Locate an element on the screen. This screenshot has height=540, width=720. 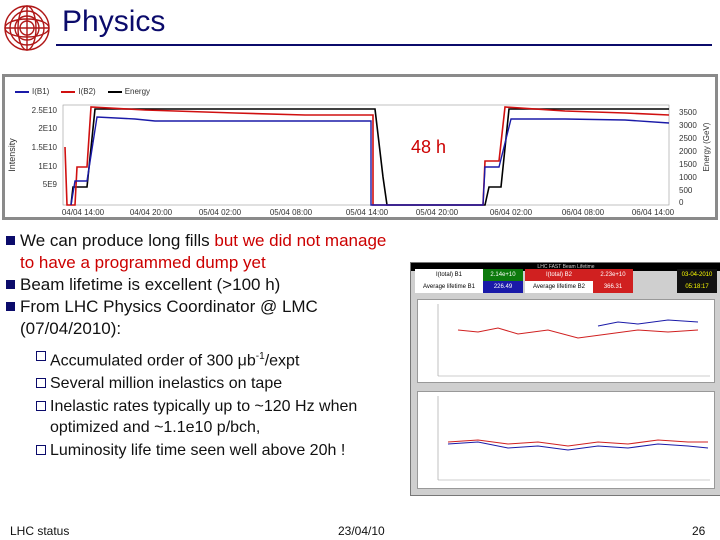
footer-date: 23/04/10 is located at coordinates (361, 531).